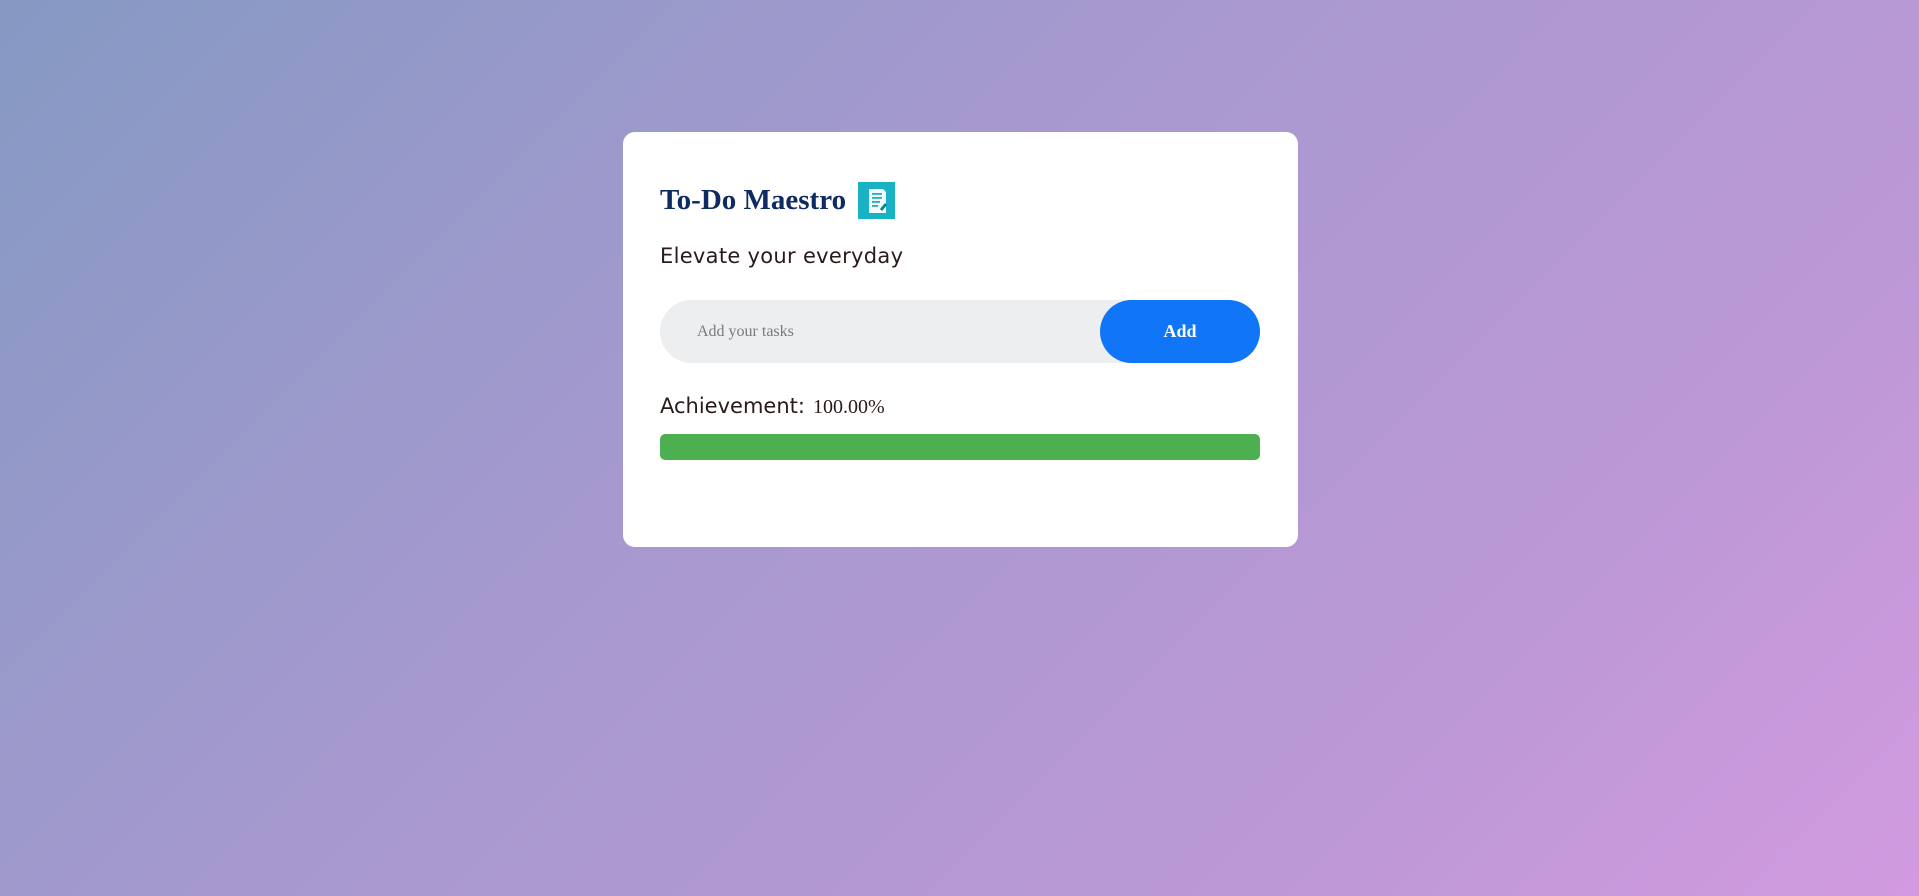 This screenshot has width=1919, height=896. What do you see at coordinates (848, 407) in the screenshot?
I see `achievement-value: 100.00%` at bounding box center [848, 407].